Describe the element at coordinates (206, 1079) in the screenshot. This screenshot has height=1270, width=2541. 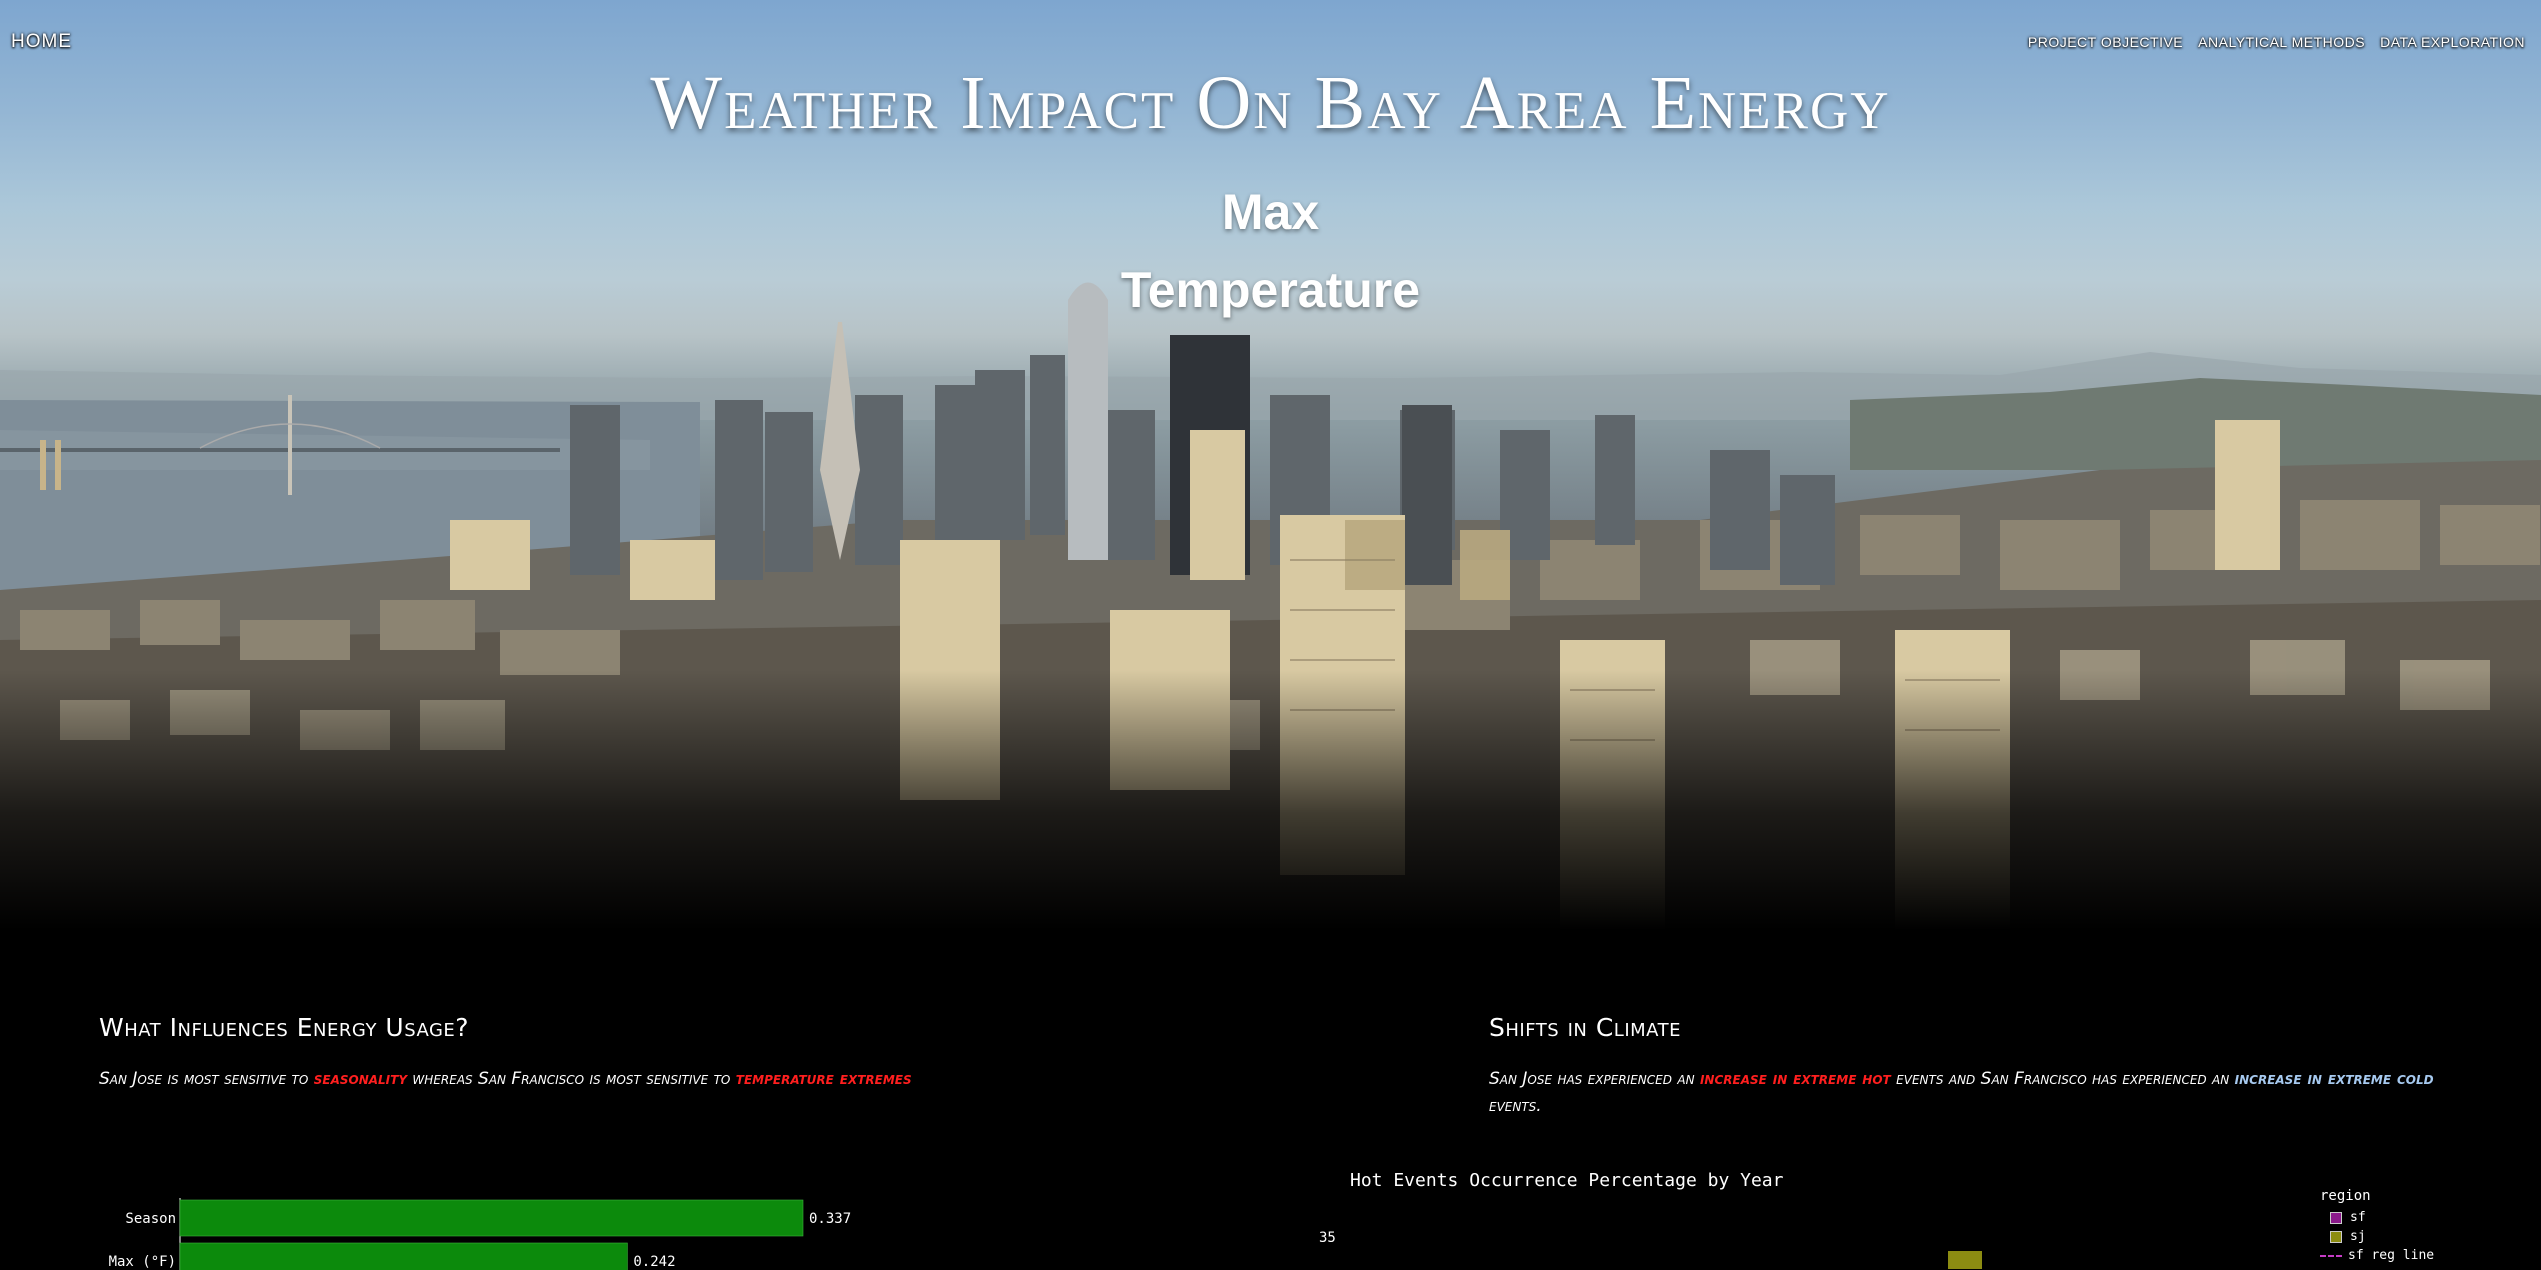
I see `influences-text-a: San Jose is most sensitive to` at that location.